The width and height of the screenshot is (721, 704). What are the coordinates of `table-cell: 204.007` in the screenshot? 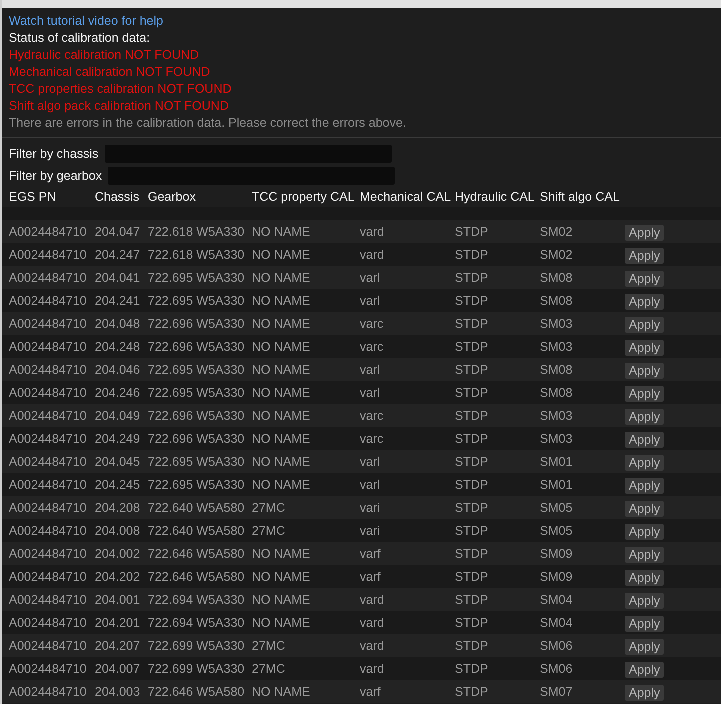 It's located at (117, 669).